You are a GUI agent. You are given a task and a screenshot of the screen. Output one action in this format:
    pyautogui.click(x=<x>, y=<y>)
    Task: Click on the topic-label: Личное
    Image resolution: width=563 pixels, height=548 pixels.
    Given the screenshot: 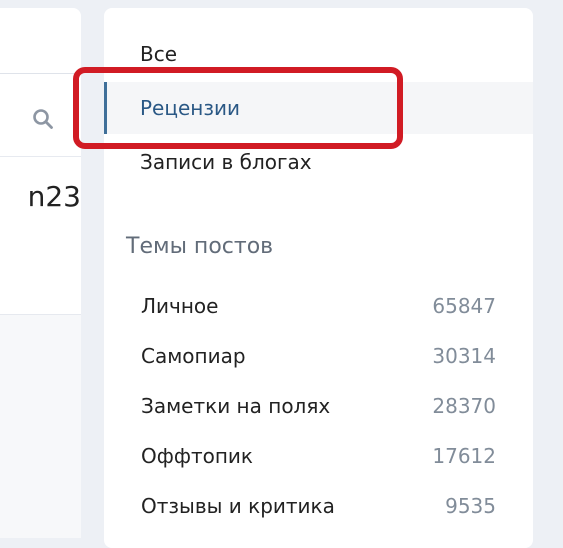 What is the action you would take?
    pyautogui.click(x=180, y=306)
    